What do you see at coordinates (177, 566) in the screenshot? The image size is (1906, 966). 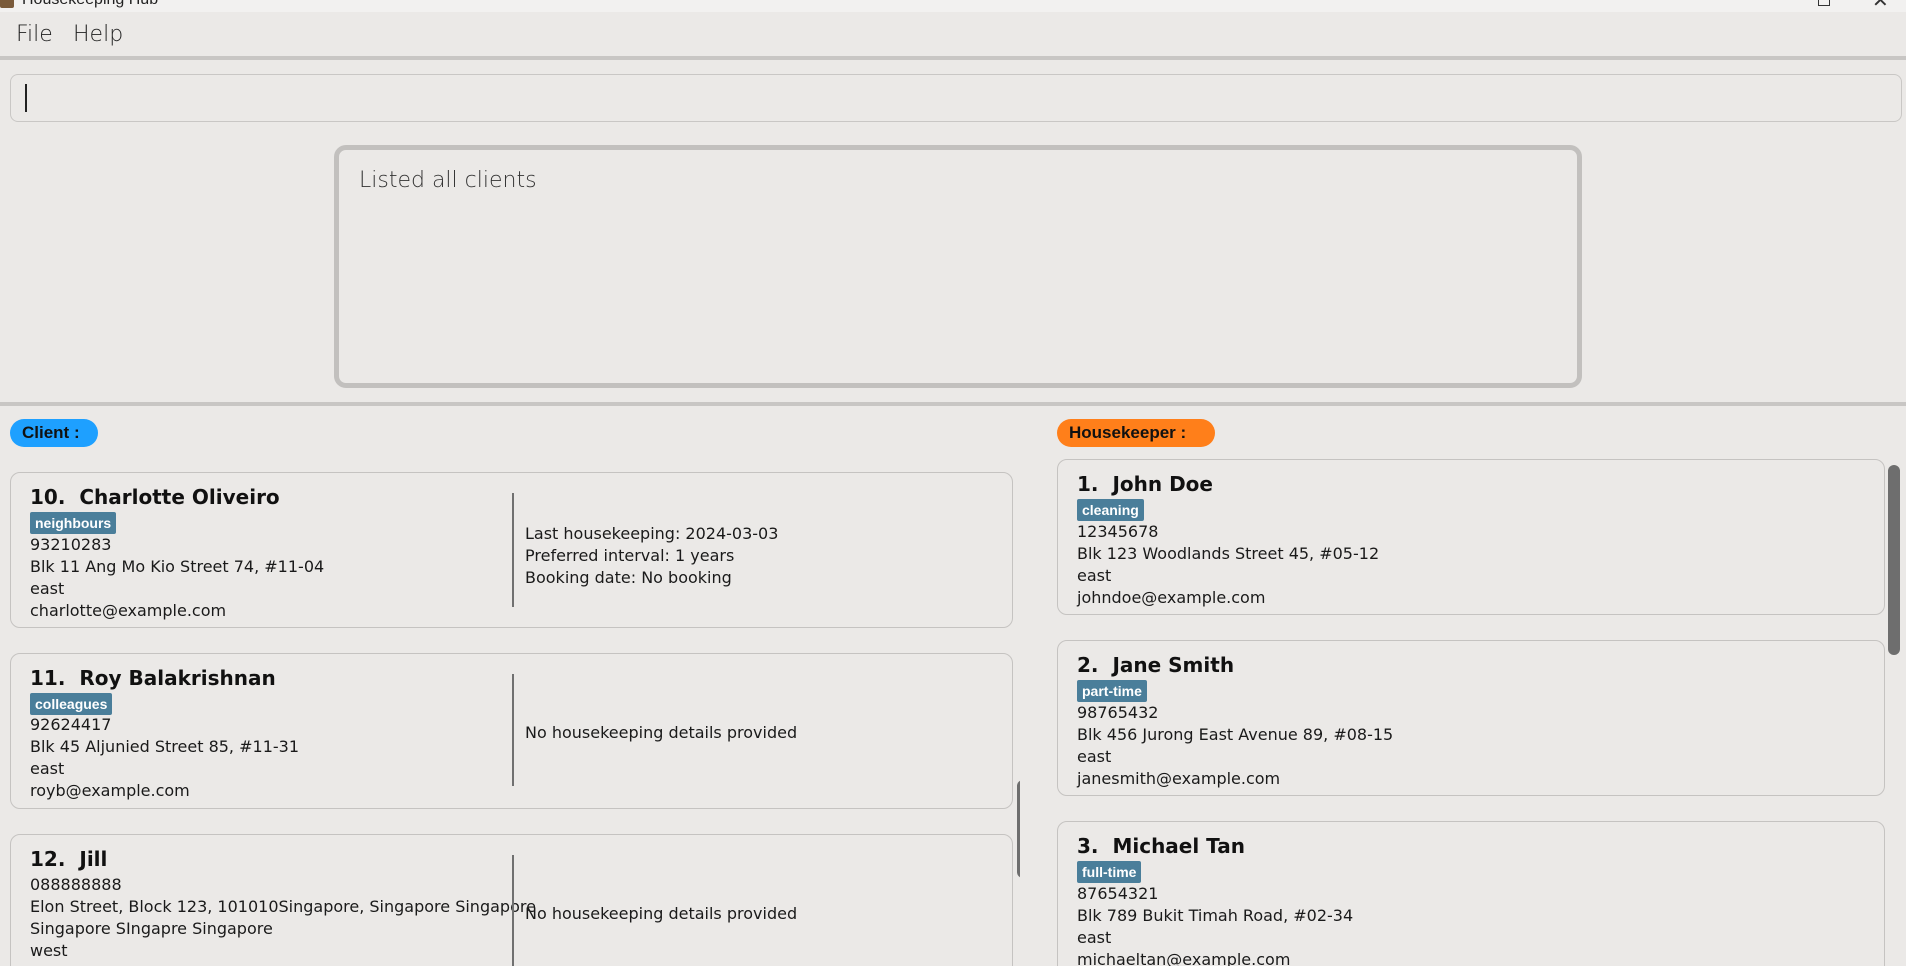 I see `client-address: Blk 11 Ang Mo Kio Street 74, #11-04` at bounding box center [177, 566].